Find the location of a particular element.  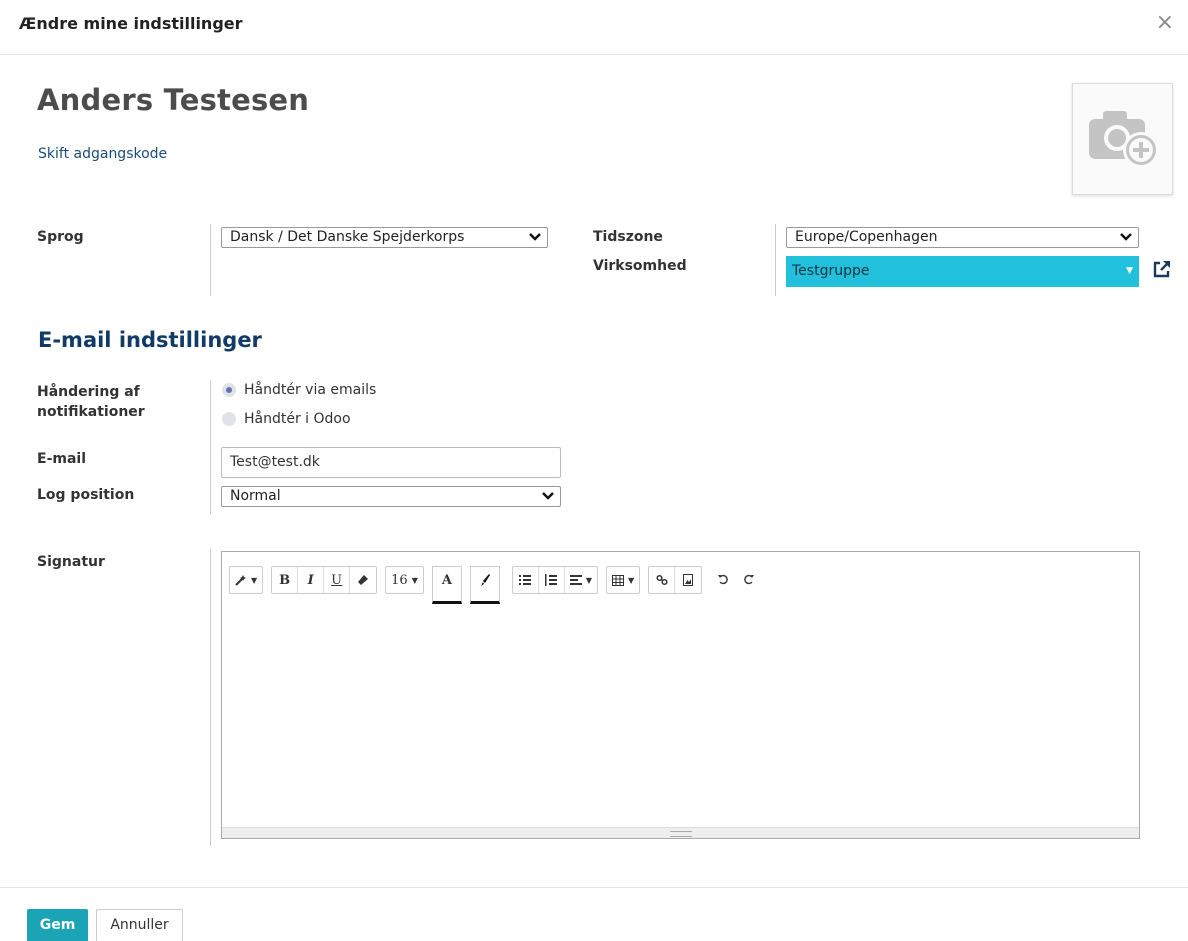

dialog-header: Ændre mine indstillinger × is located at coordinates (594, 27).